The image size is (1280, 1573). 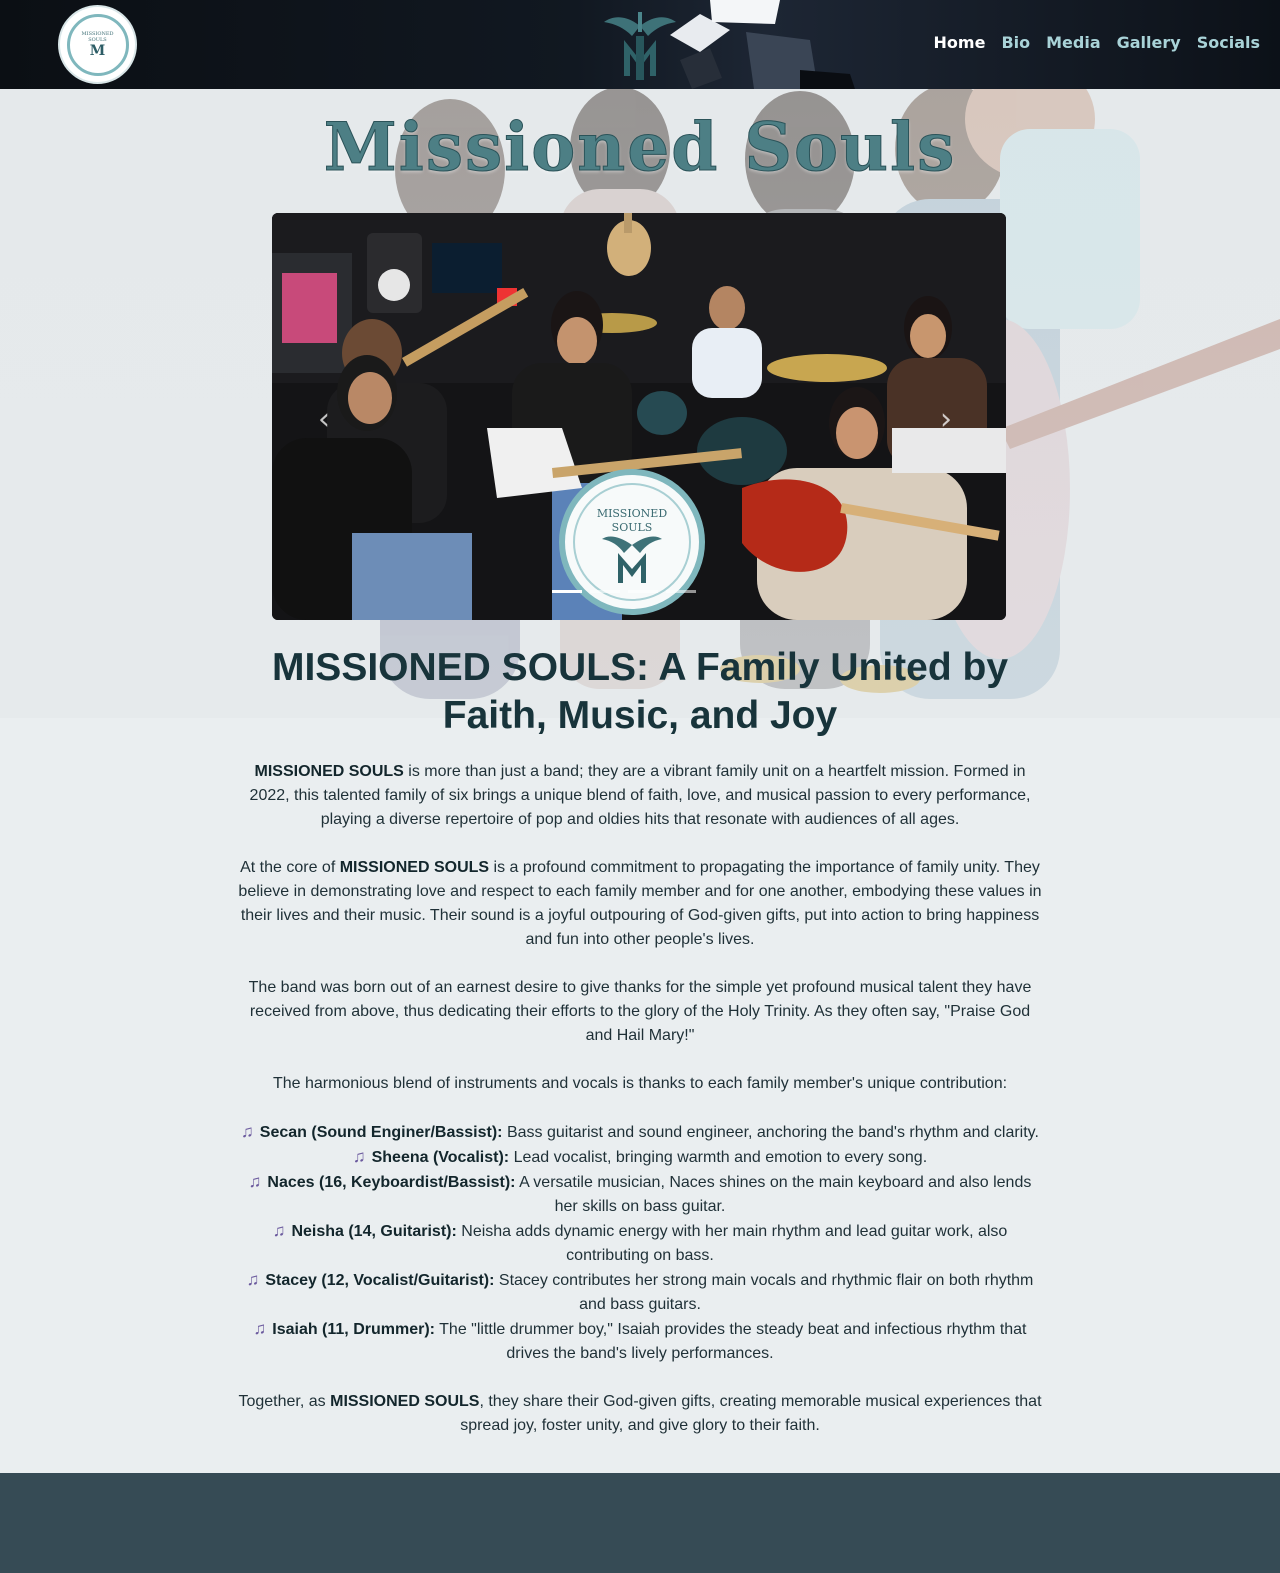 What do you see at coordinates (762, 44) in the screenshot?
I see `decorative-cubes` at bounding box center [762, 44].